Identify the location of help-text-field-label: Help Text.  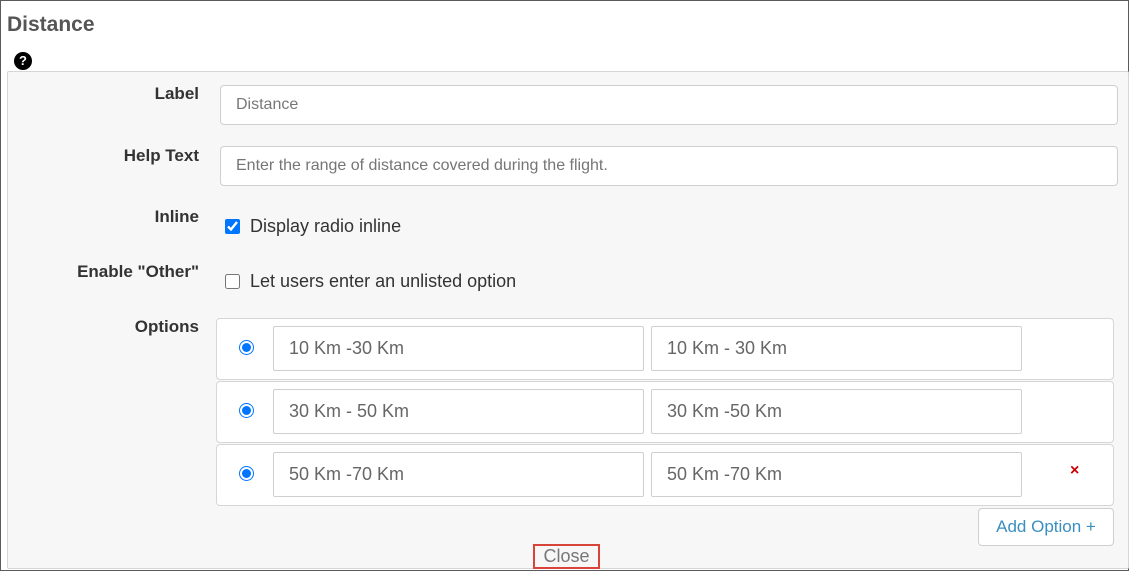
(161, 155).